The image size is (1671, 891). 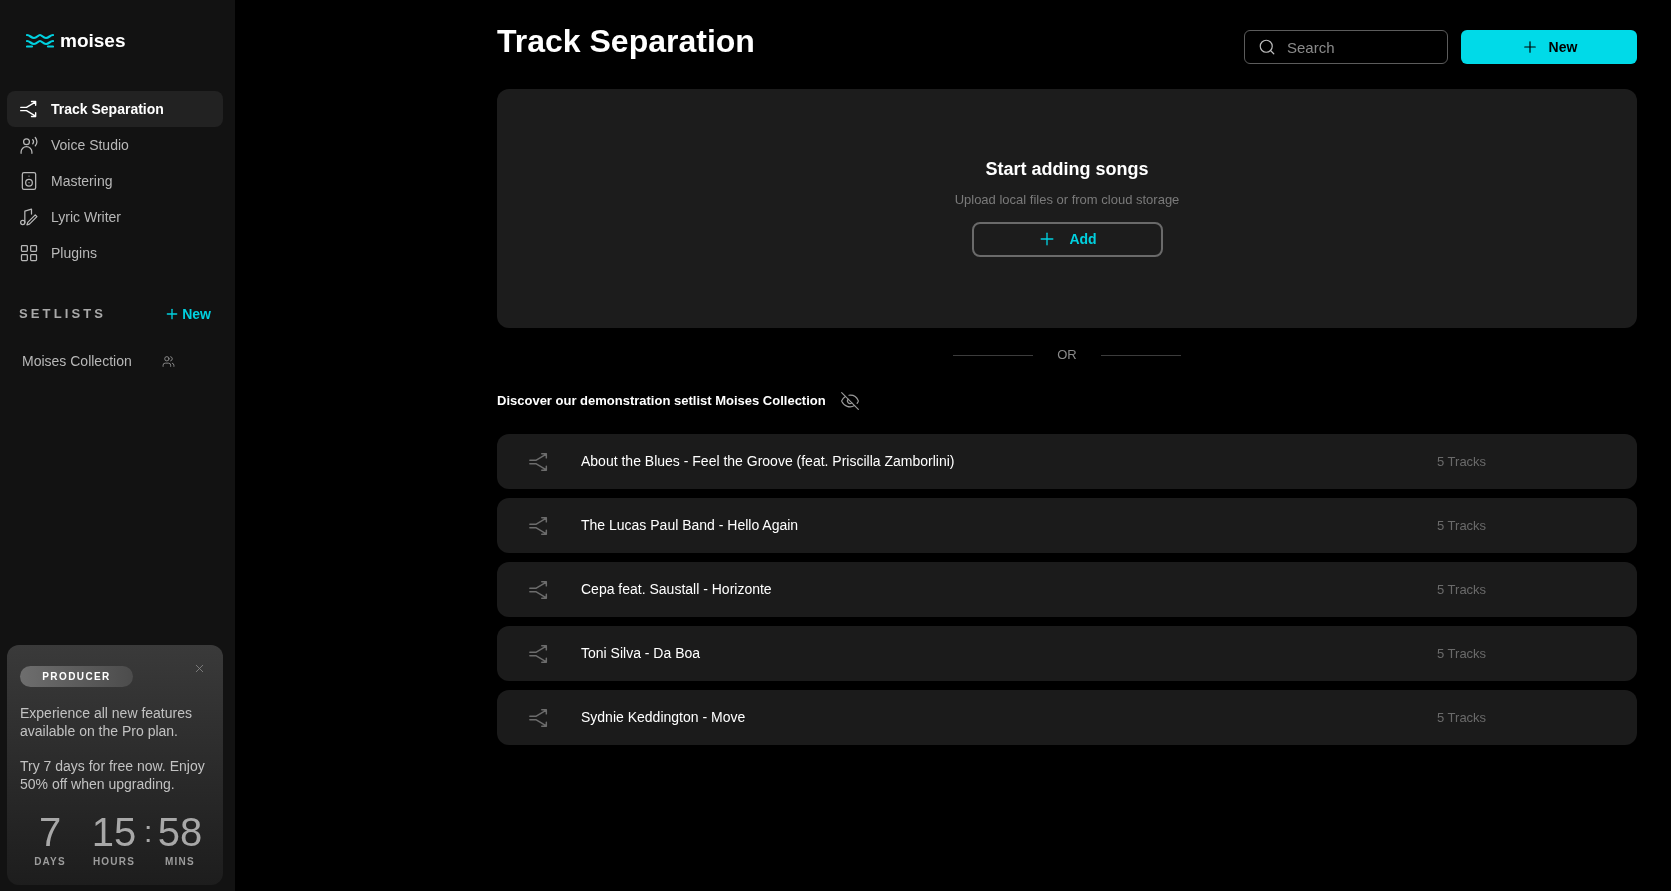 What do you see at coordinates (76, 676) in the screenshot?
I see `plan-badge: PRODUCER` at bounding box center [76, 676].